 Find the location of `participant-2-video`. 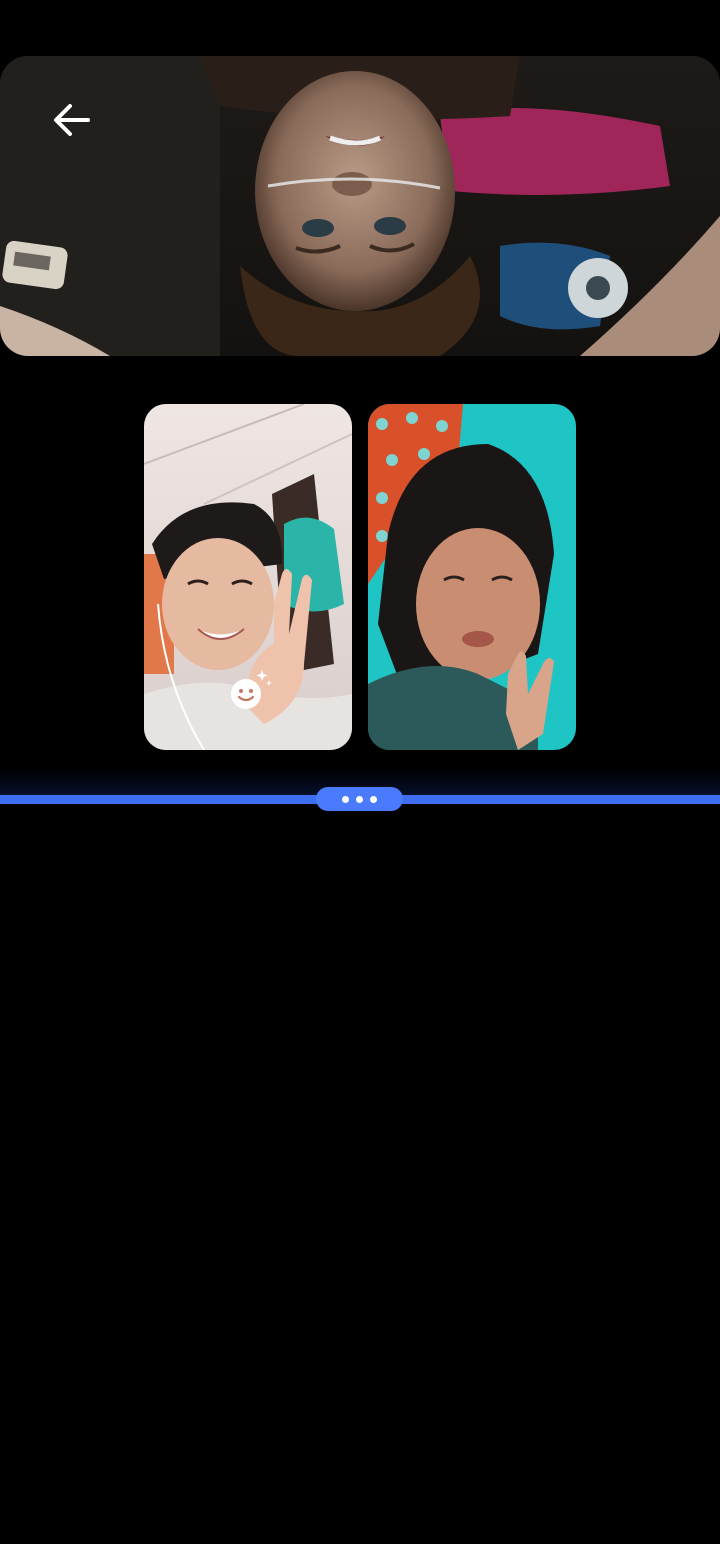

participant-2-video is located at coordinates (472, 577).